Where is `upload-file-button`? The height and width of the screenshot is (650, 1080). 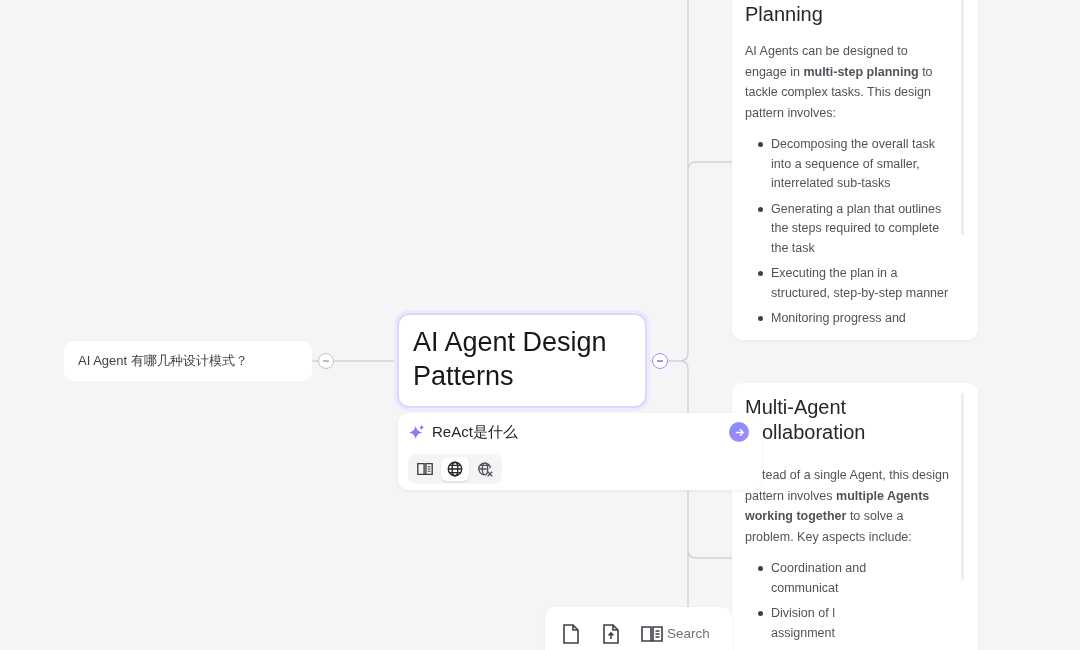
upload-file-button is located at coordinates (611, 634).